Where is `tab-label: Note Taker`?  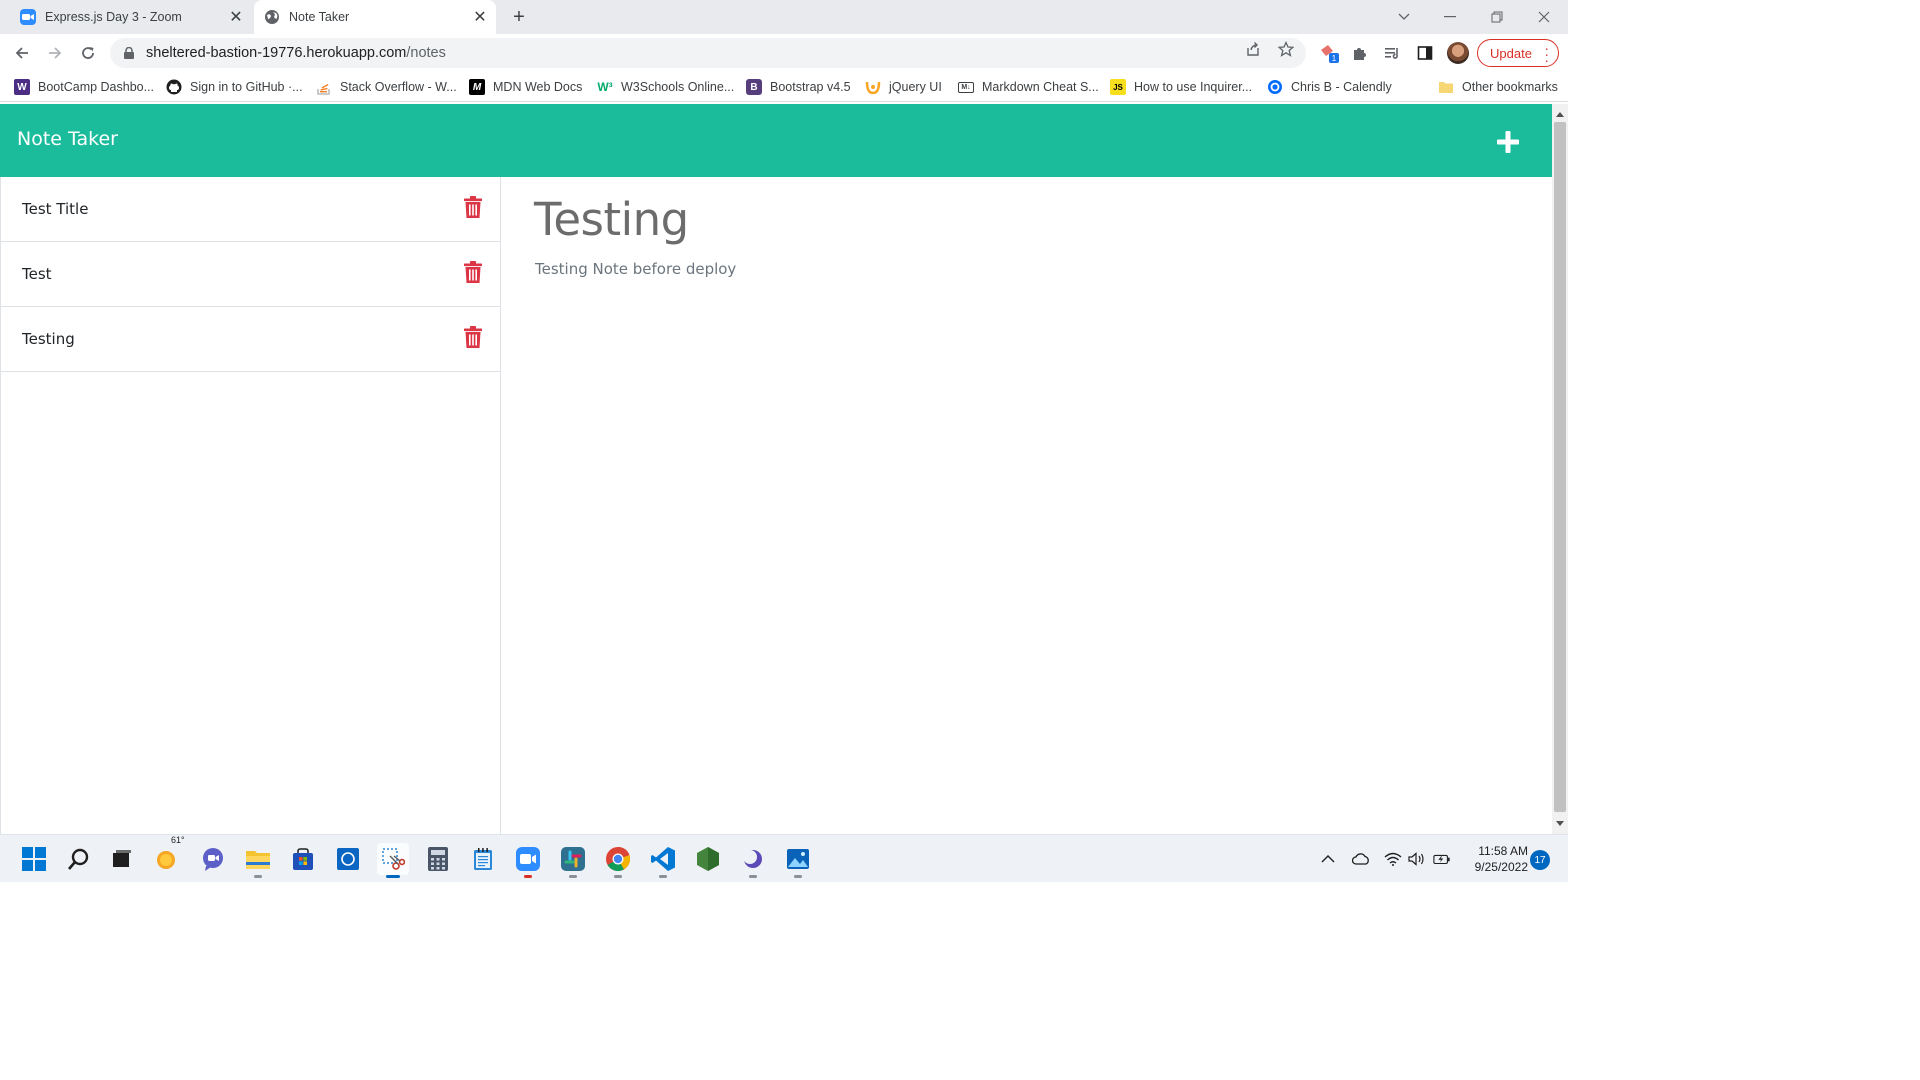 tab-label: Note Taker is located at coordinates (319, 17).